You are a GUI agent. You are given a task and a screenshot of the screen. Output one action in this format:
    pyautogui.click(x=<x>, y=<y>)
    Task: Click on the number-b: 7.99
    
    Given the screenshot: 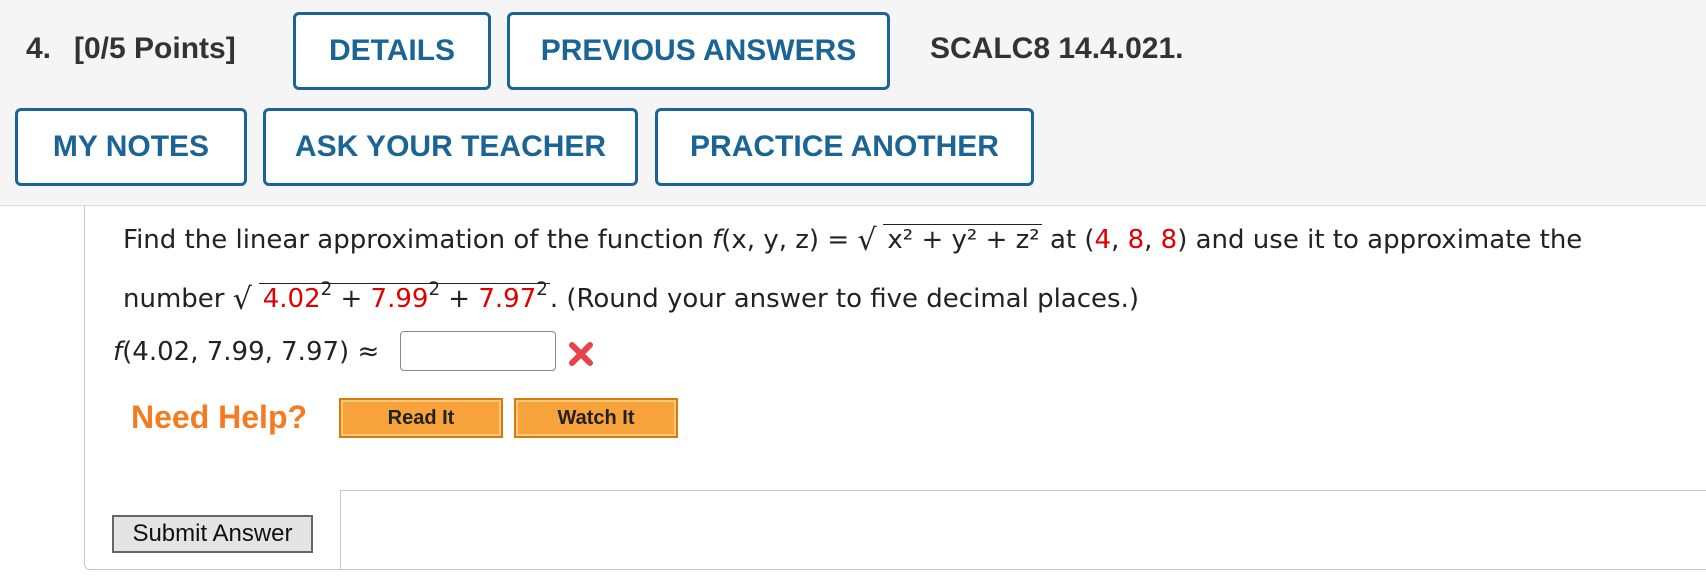 What is the action you would take?
    pyautogui.click(x=399, y=299)
    